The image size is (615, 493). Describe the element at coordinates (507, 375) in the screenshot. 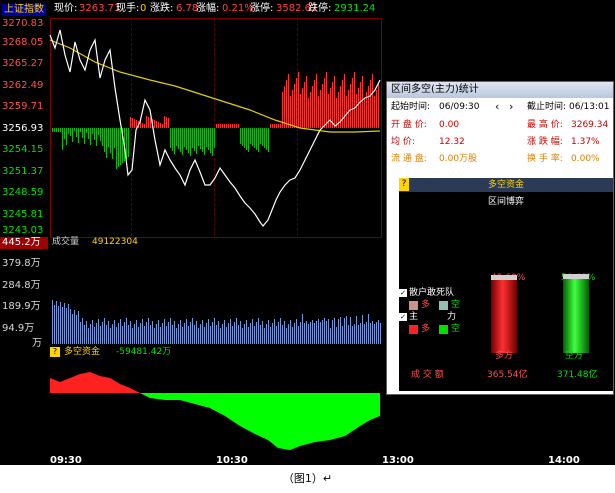

I see `long-amount: 365.54亿` at that location.